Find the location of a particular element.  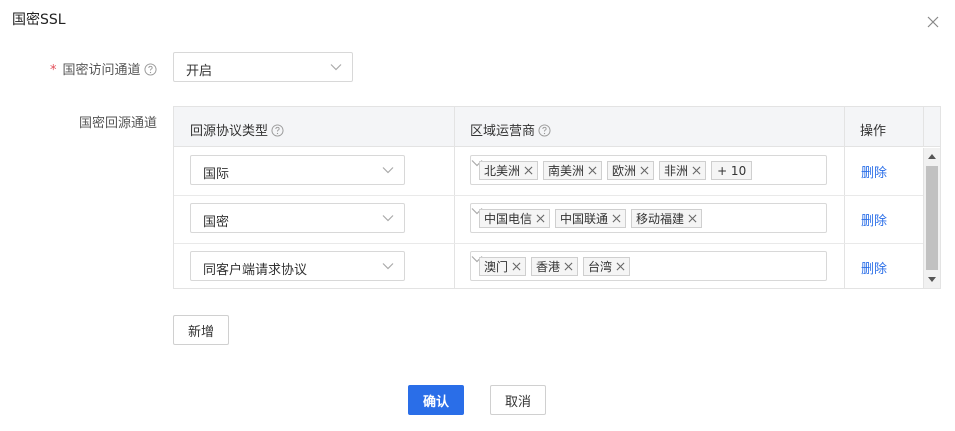

region-tag: 移动福建 is located at coordinates (667, 218).